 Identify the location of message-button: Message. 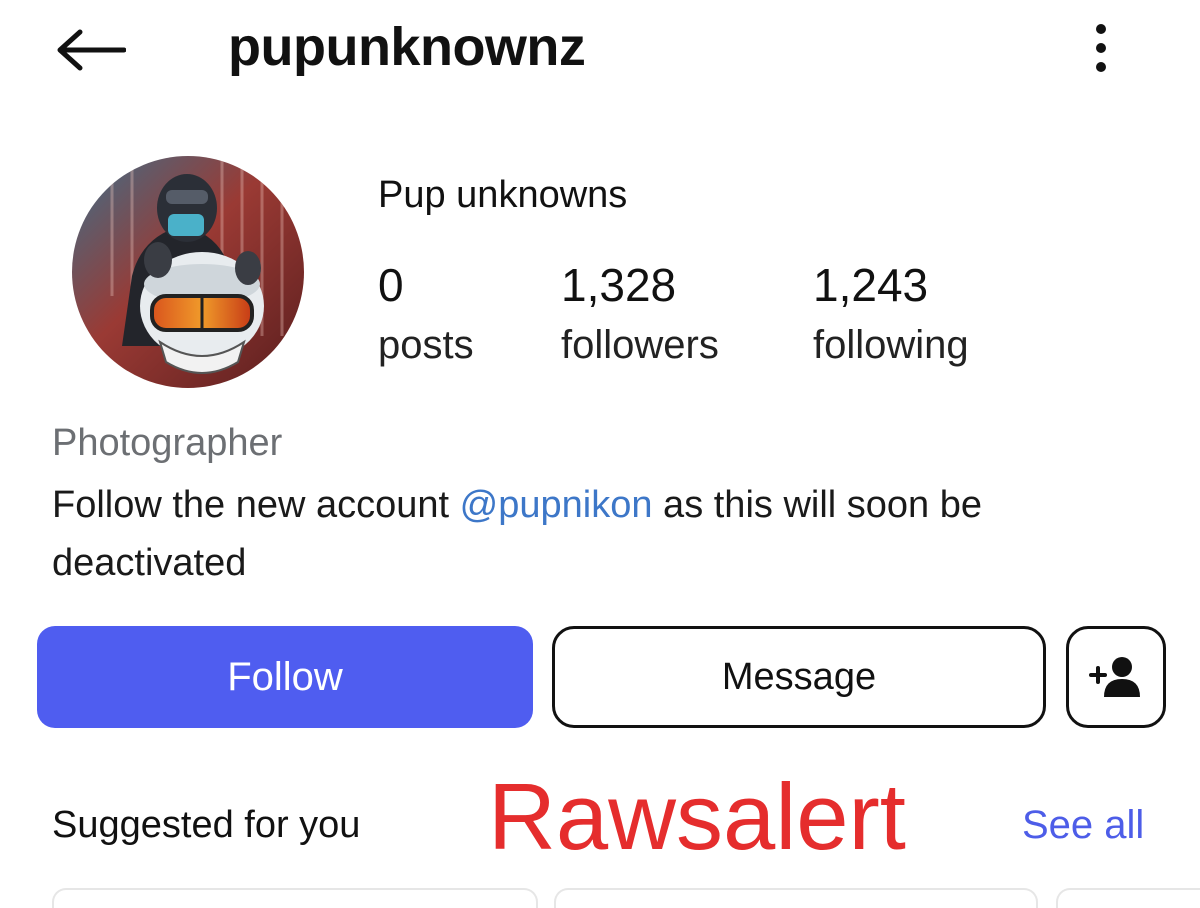
(799, 677).